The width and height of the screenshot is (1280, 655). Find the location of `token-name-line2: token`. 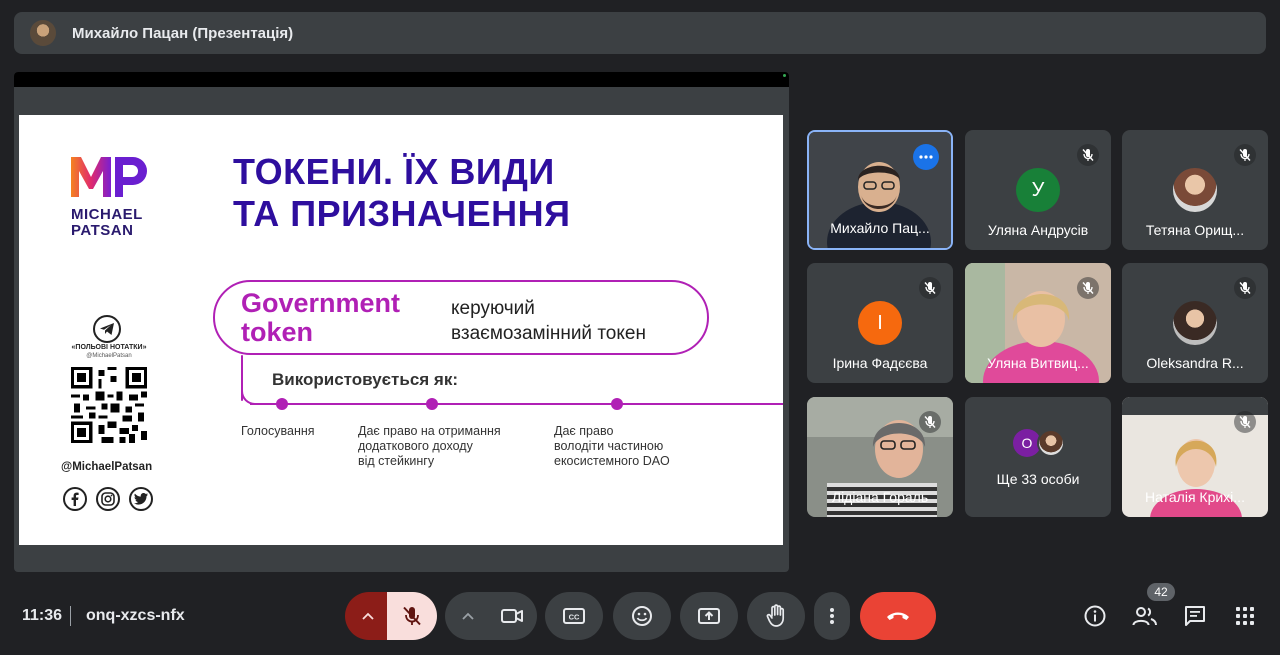

token-name-line2: token is located at coordinates (277, 332).